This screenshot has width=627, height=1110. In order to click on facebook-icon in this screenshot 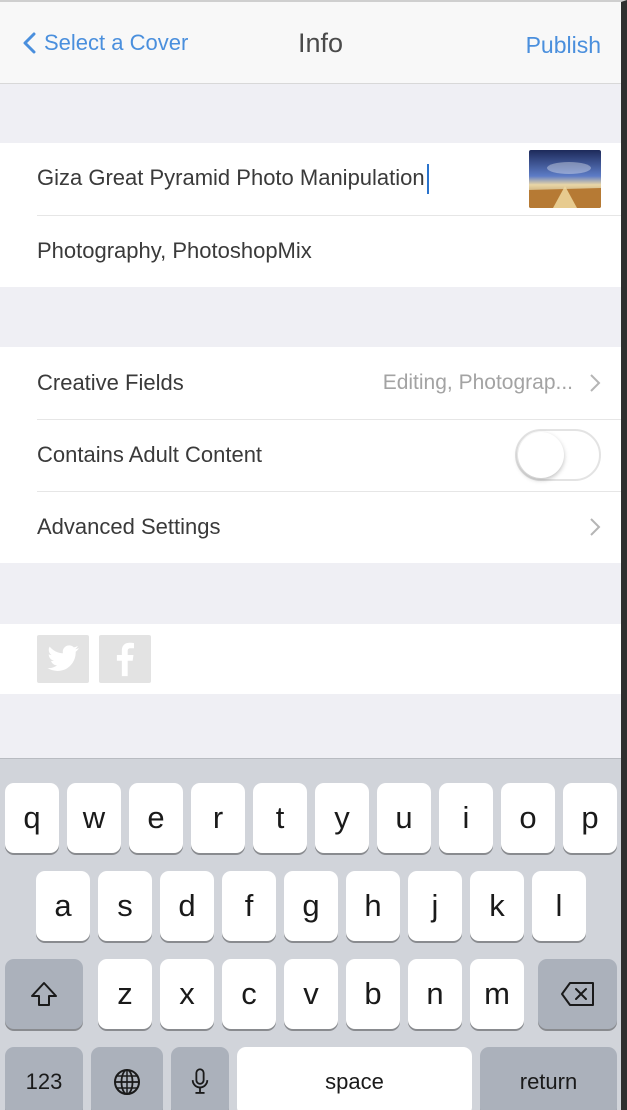, I will do `click(125, 659)`.